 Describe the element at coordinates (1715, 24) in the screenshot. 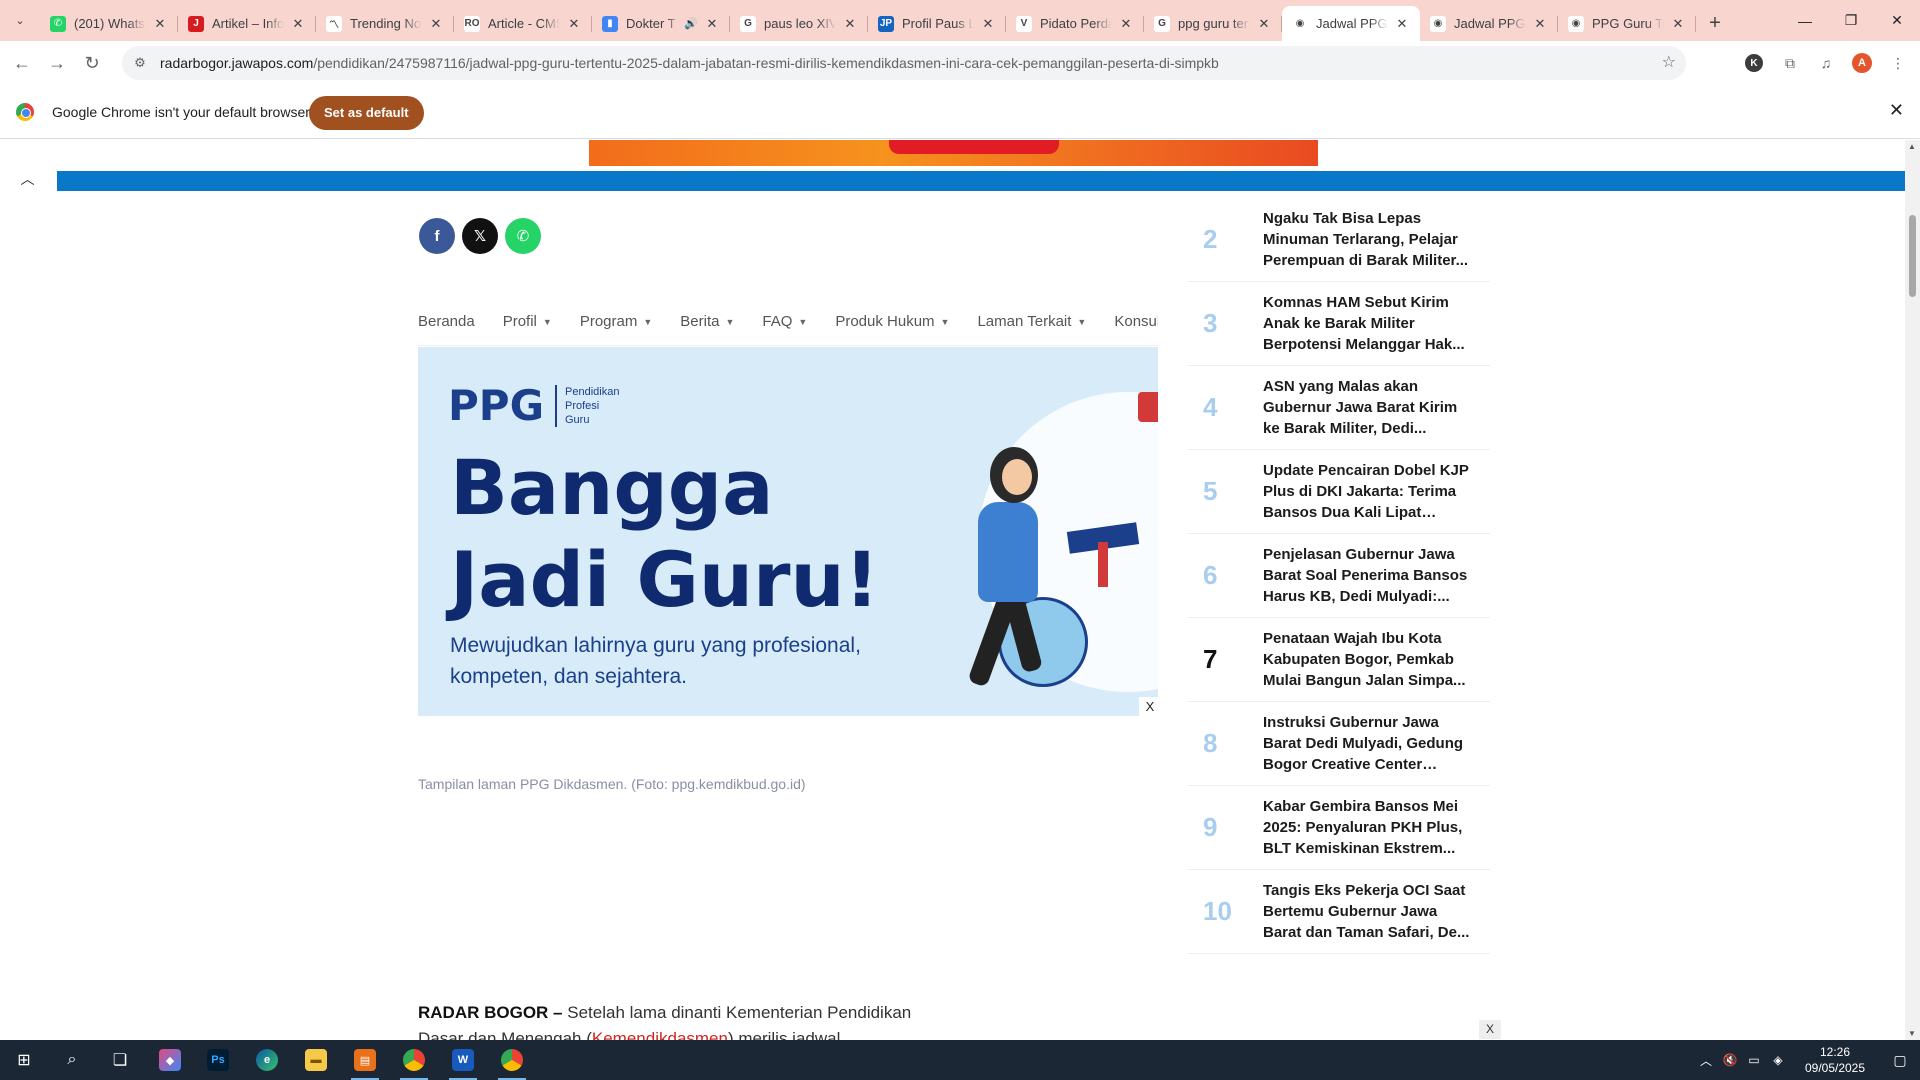

I see `new-tab-icon: +` at that location.